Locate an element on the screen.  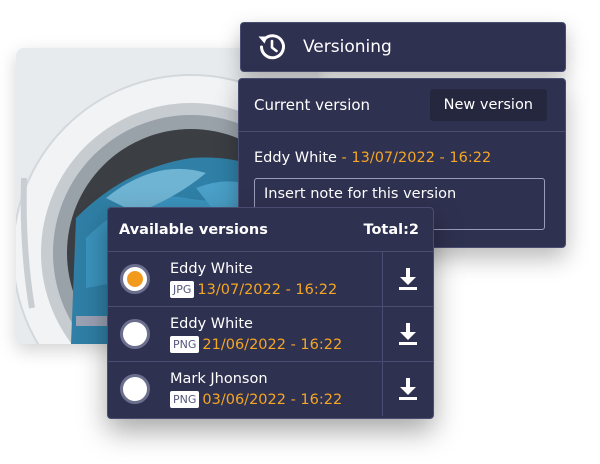
available-versions-title: Available versions is located at coordinates (193, 229).